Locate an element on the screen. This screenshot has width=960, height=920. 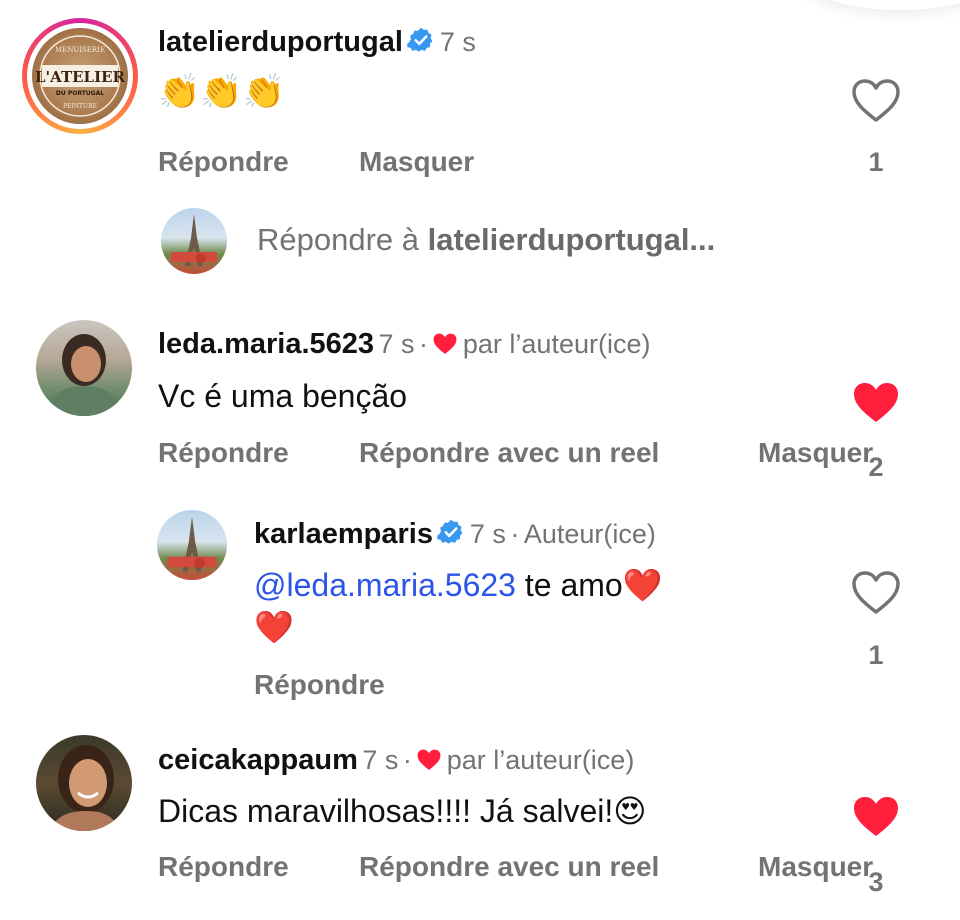
comment-header: leda.maria.5623 7 s · par l’auteur(ice) is located at coordinates (404, 344).